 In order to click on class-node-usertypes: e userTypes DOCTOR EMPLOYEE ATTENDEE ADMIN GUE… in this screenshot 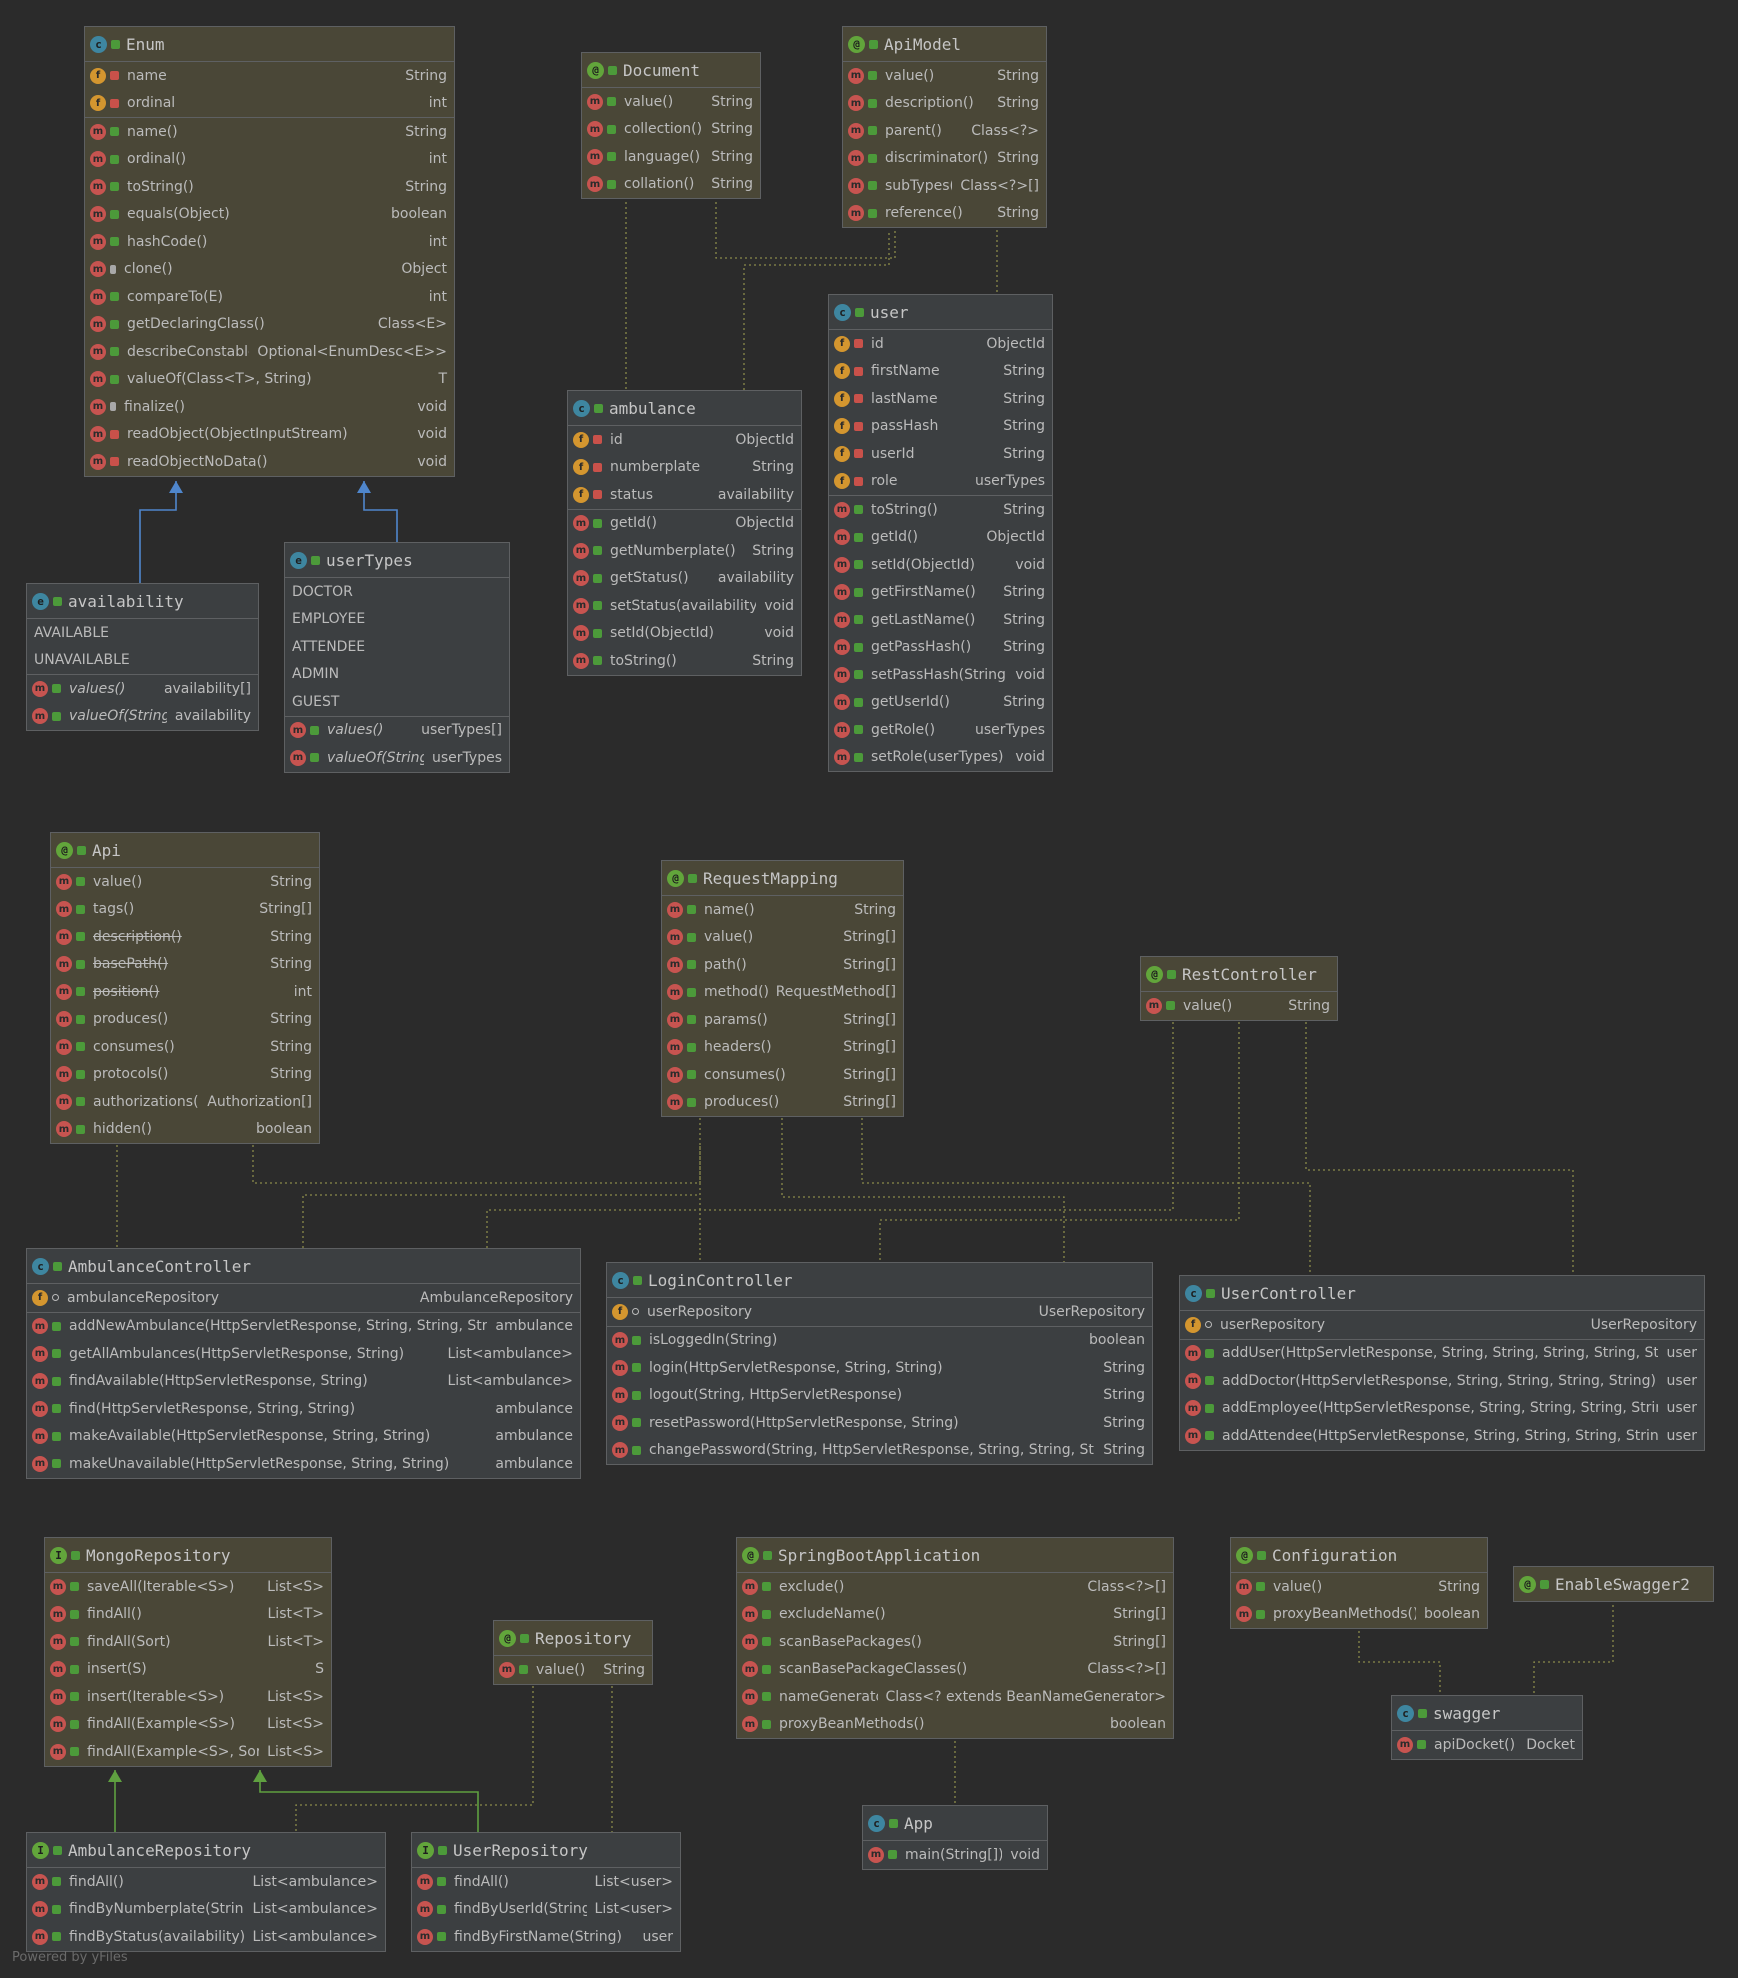, I will do `click(397, 657)`.